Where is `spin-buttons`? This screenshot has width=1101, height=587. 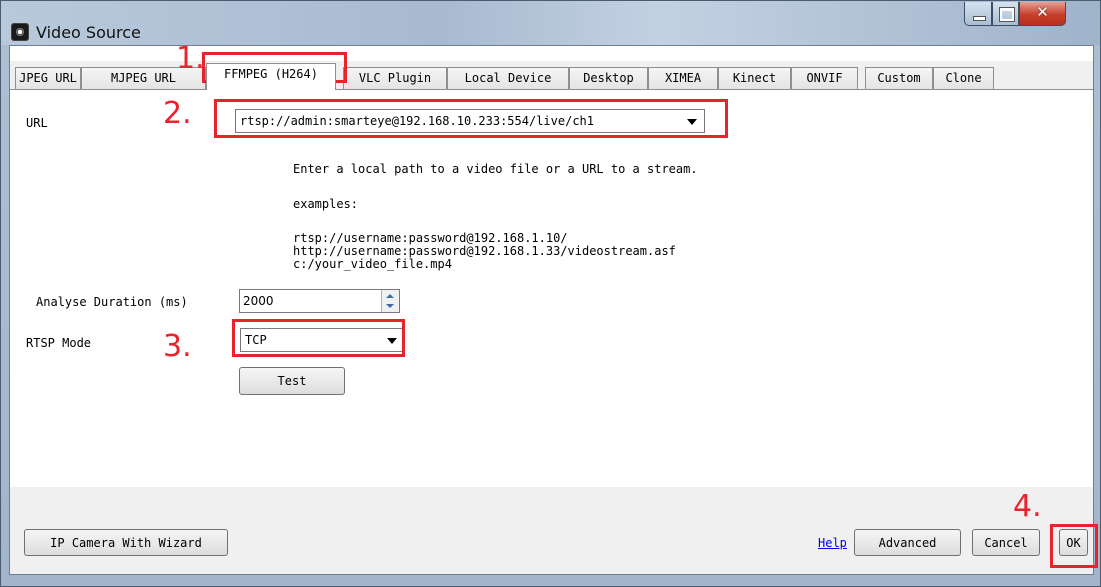 spin-buttons is located at coordinates (390, 301).